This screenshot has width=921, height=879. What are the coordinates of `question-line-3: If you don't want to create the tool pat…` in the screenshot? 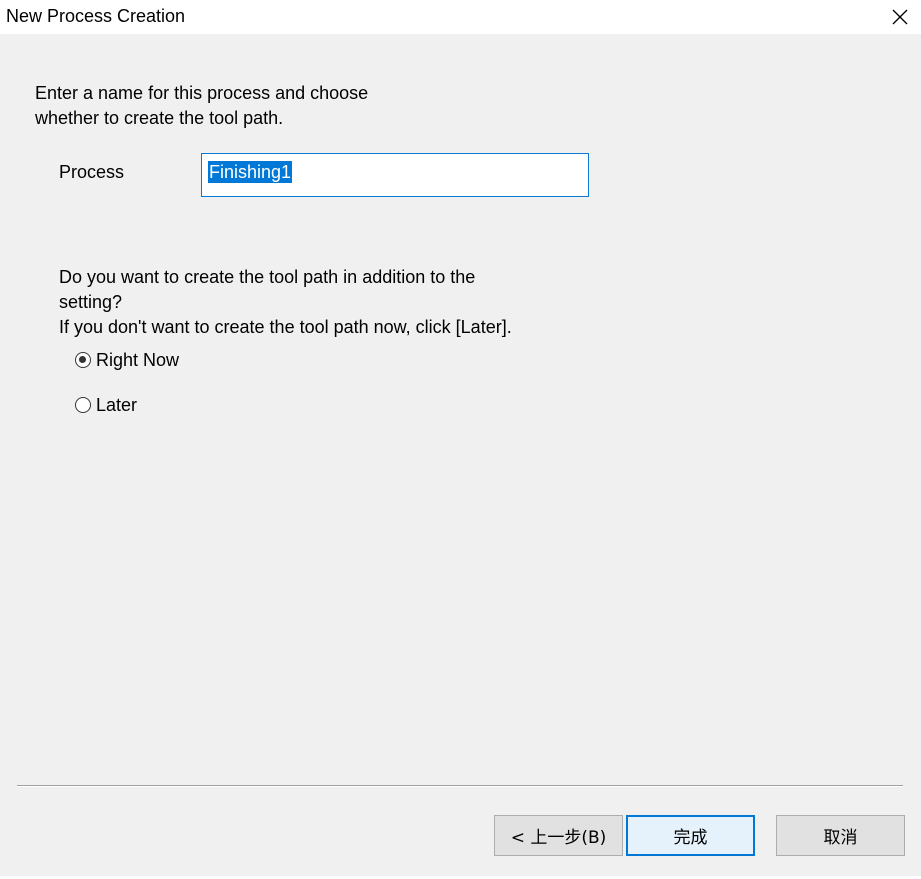 It's located at (285, 327).